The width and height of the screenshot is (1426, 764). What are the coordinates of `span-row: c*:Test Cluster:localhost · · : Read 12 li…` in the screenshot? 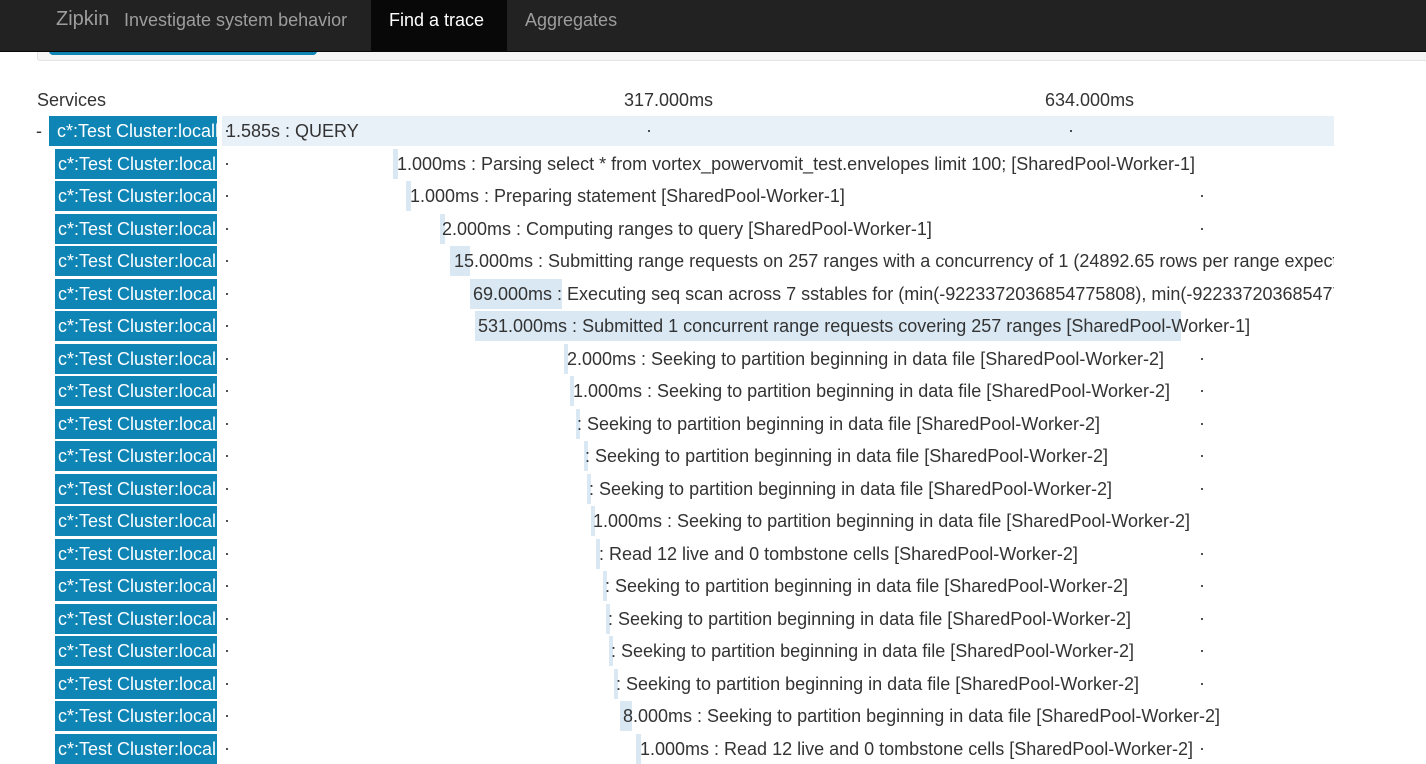 It's located at (667, 555).